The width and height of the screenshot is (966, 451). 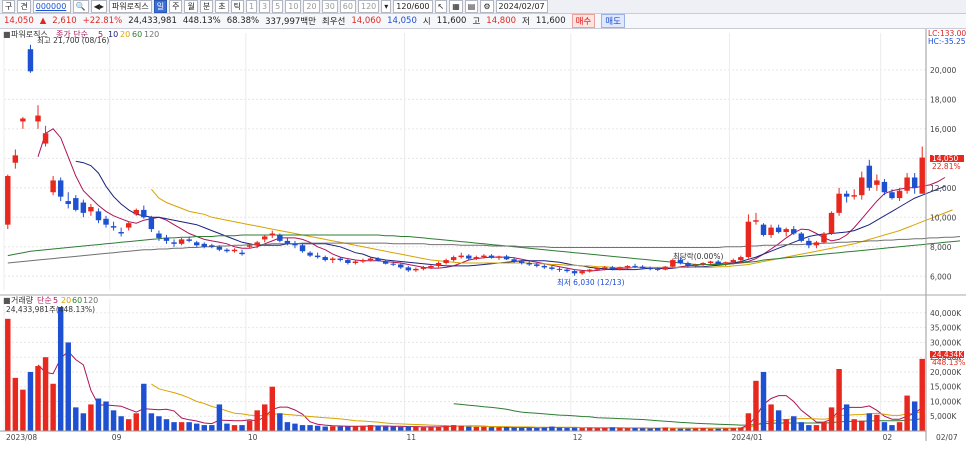 I want to click on x-tick-label: 11, so click(x=412, y=437).